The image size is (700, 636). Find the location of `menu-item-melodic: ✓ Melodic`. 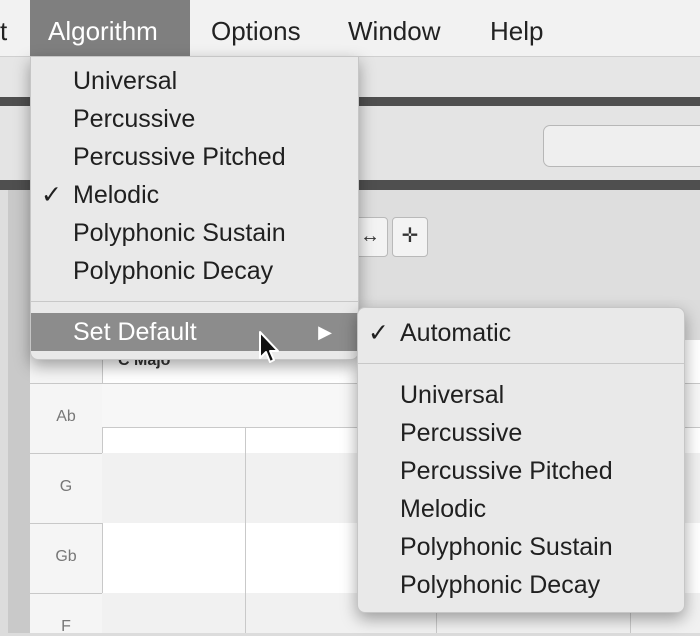

menu-item-melodic: ✓ Melodic is located at coordinates (194, 195).